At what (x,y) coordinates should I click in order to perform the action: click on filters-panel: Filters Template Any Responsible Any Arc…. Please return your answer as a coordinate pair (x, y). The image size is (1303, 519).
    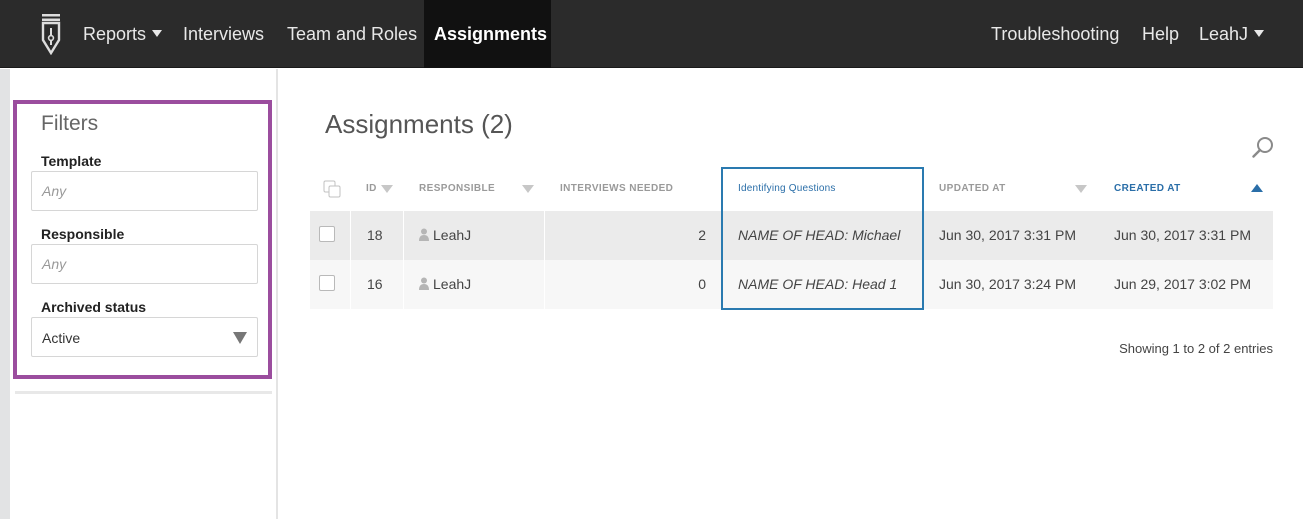
    Looking at the image, I should click on (142, 239).